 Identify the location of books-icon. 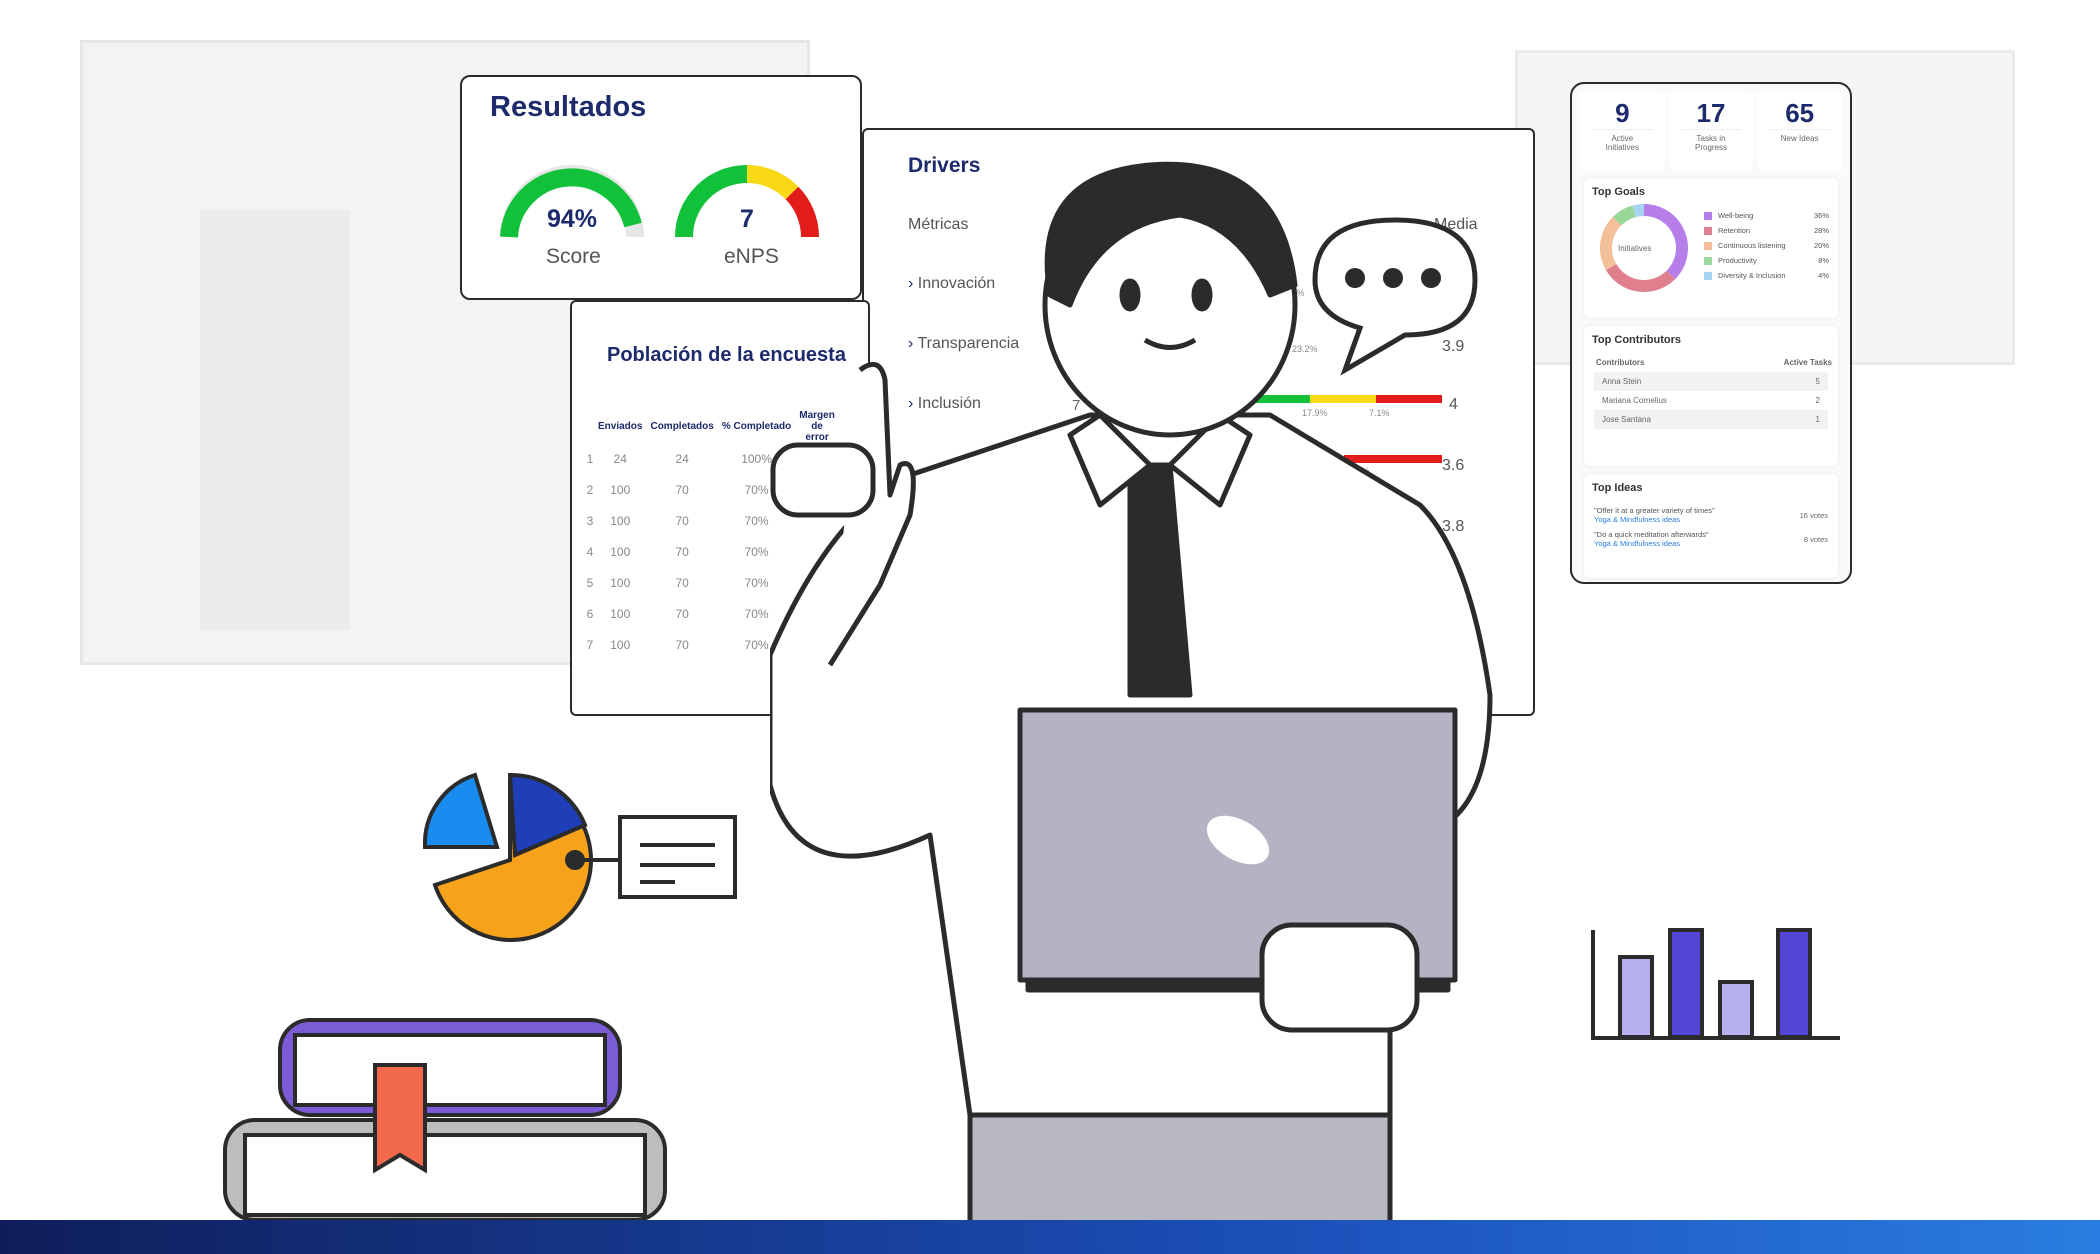
(445, 1120).